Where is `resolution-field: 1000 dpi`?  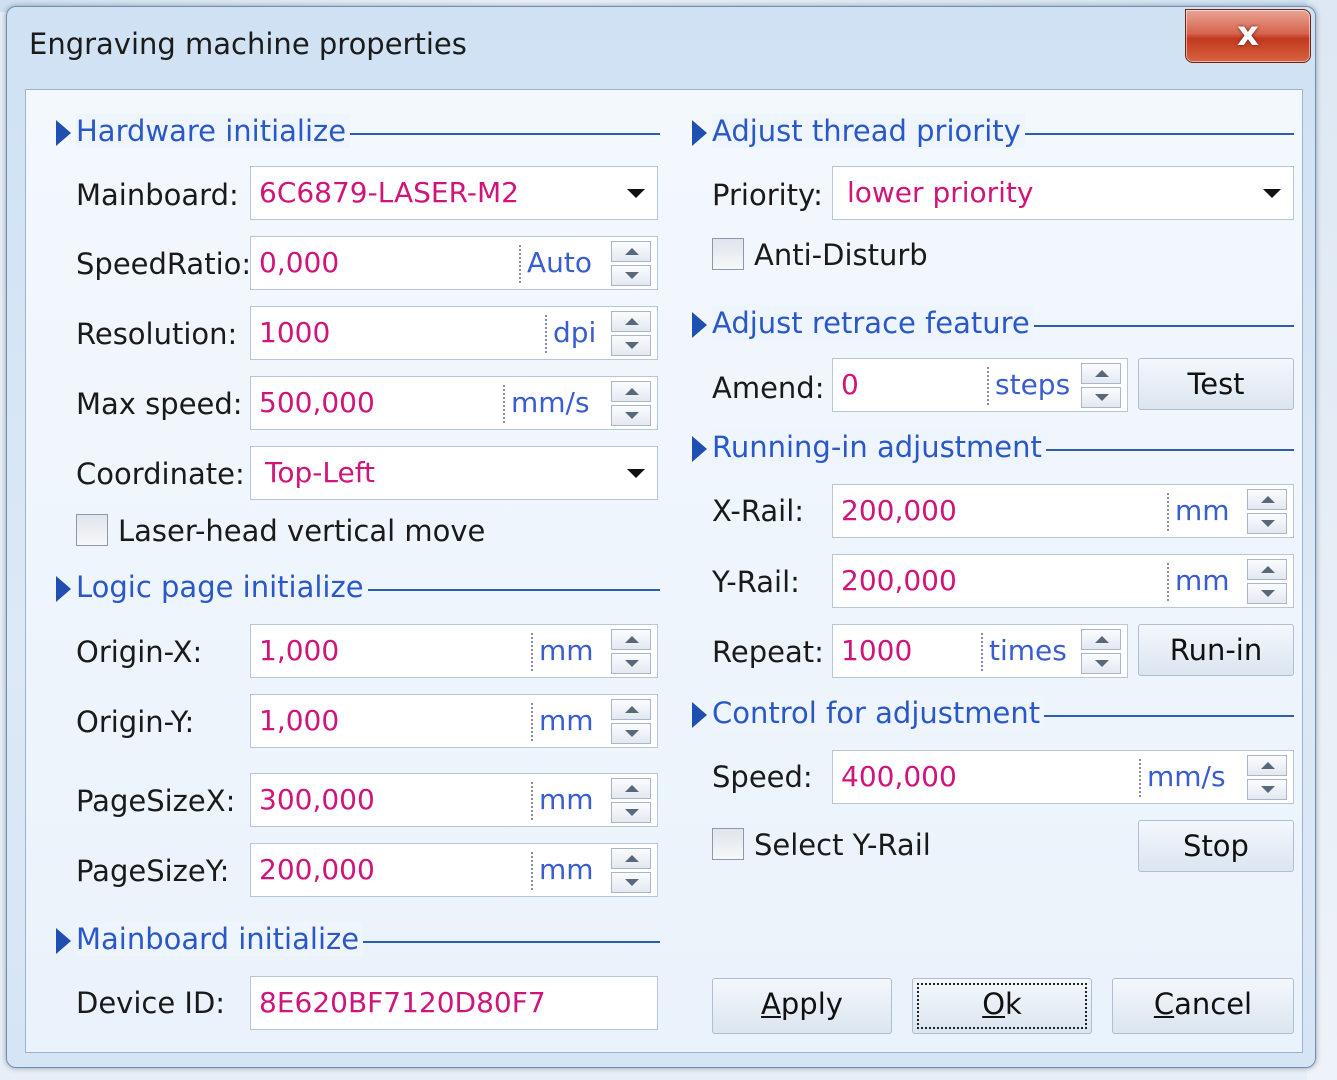 resolution-field: 1000 dpi is located at coordinates (454, 333).